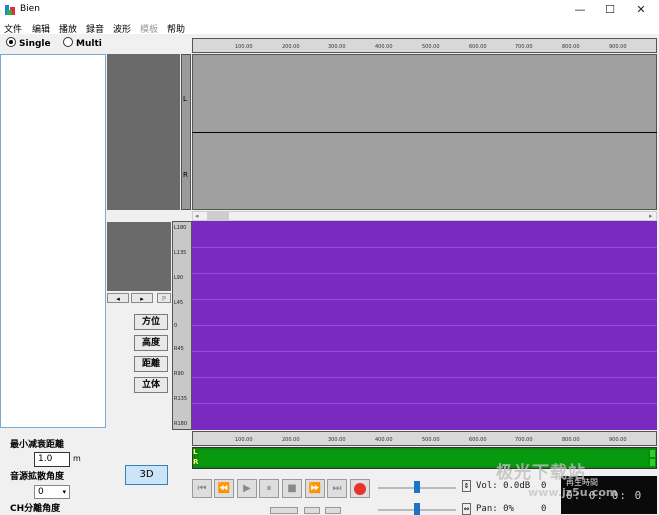 The width and height of the screenshot is (659, 515). I want to click on track-list, so click(53, 241).